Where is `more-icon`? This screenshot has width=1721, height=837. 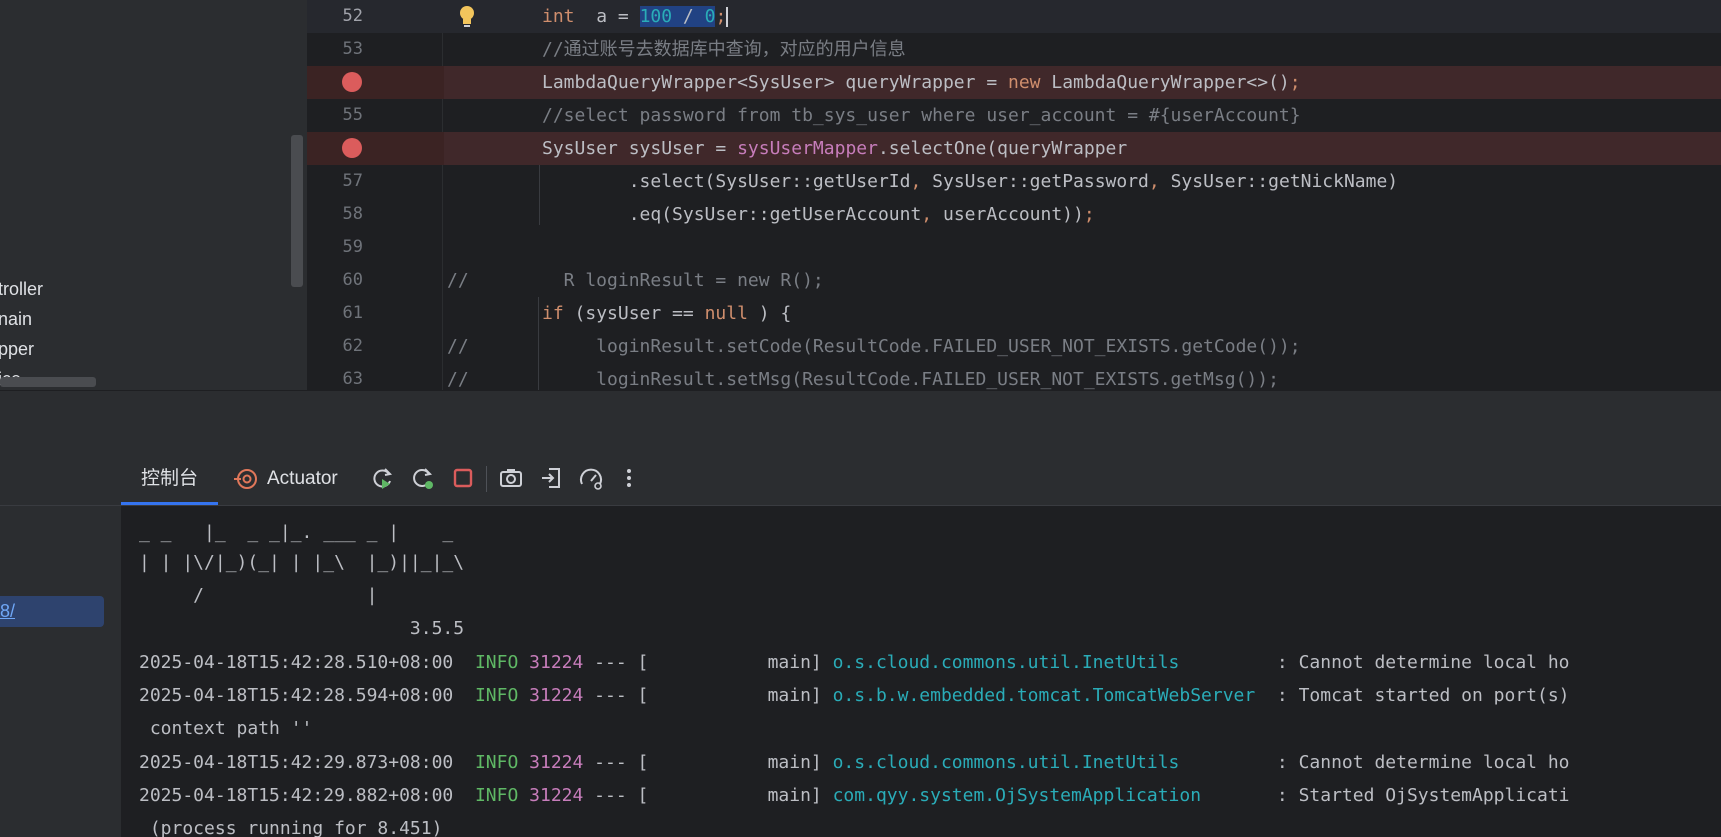 more-icon is located at coordinates (629, 478).